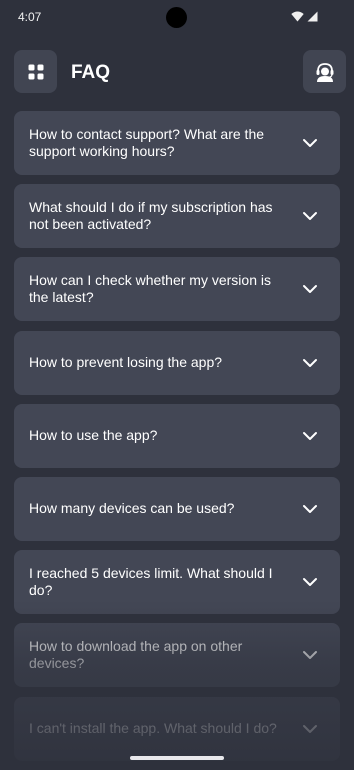  I want to click on status-bar: 4:07, so click(177, 18).